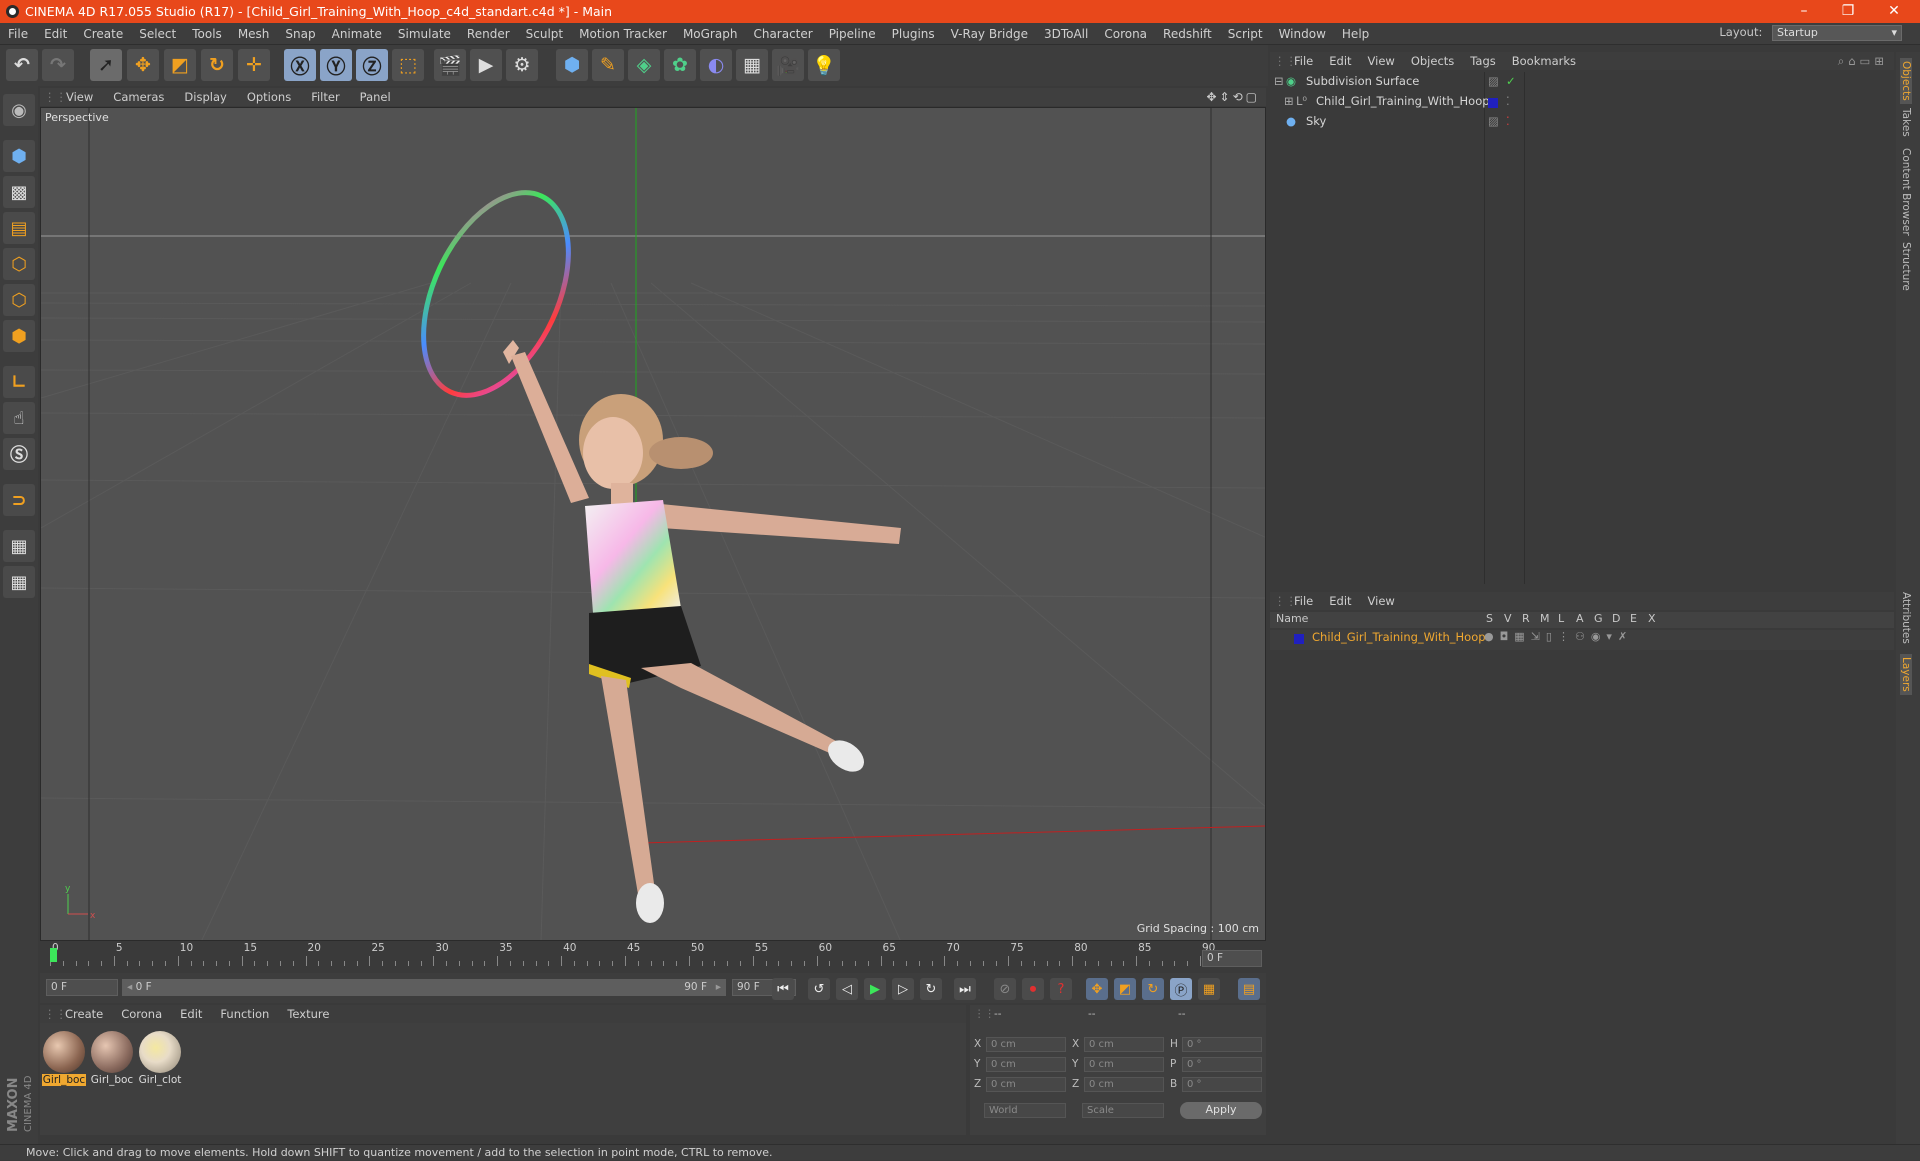  Describe the element at coordinates (852, 34) in the screenshot. I see `menu-pipeline: Pipeline` at that location.